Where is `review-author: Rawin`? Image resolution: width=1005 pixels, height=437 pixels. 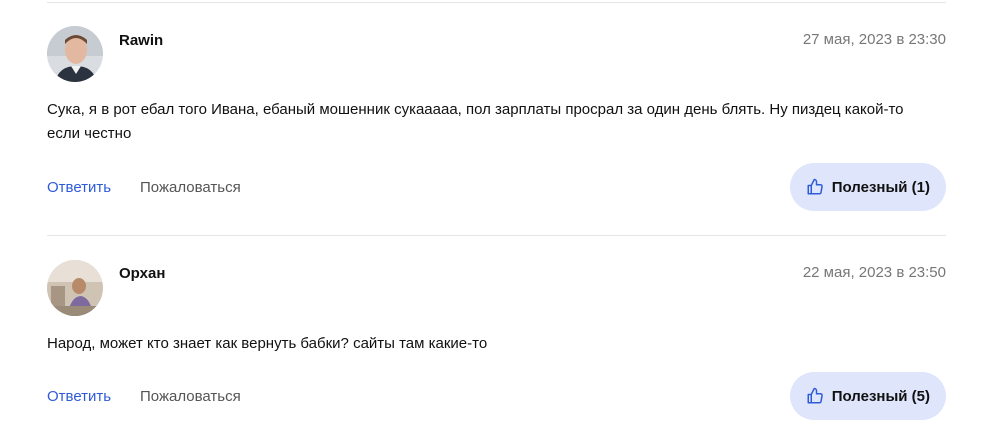 review-author: Rawin is located at coordinates (141, 40).